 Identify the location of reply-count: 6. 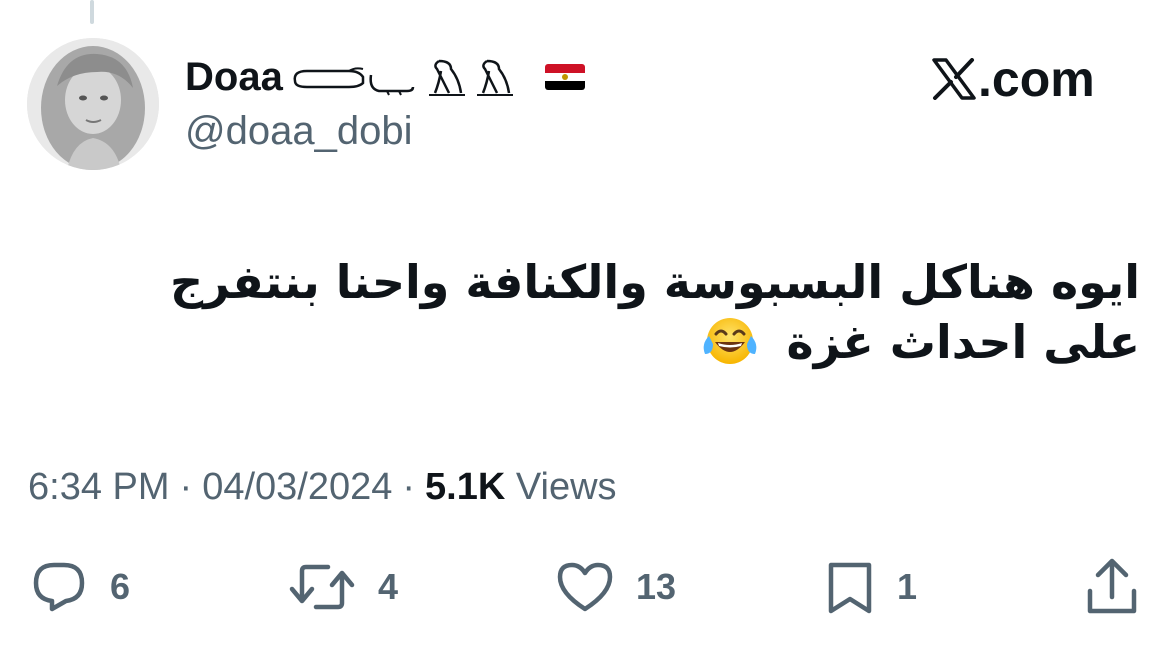
(120, 586).